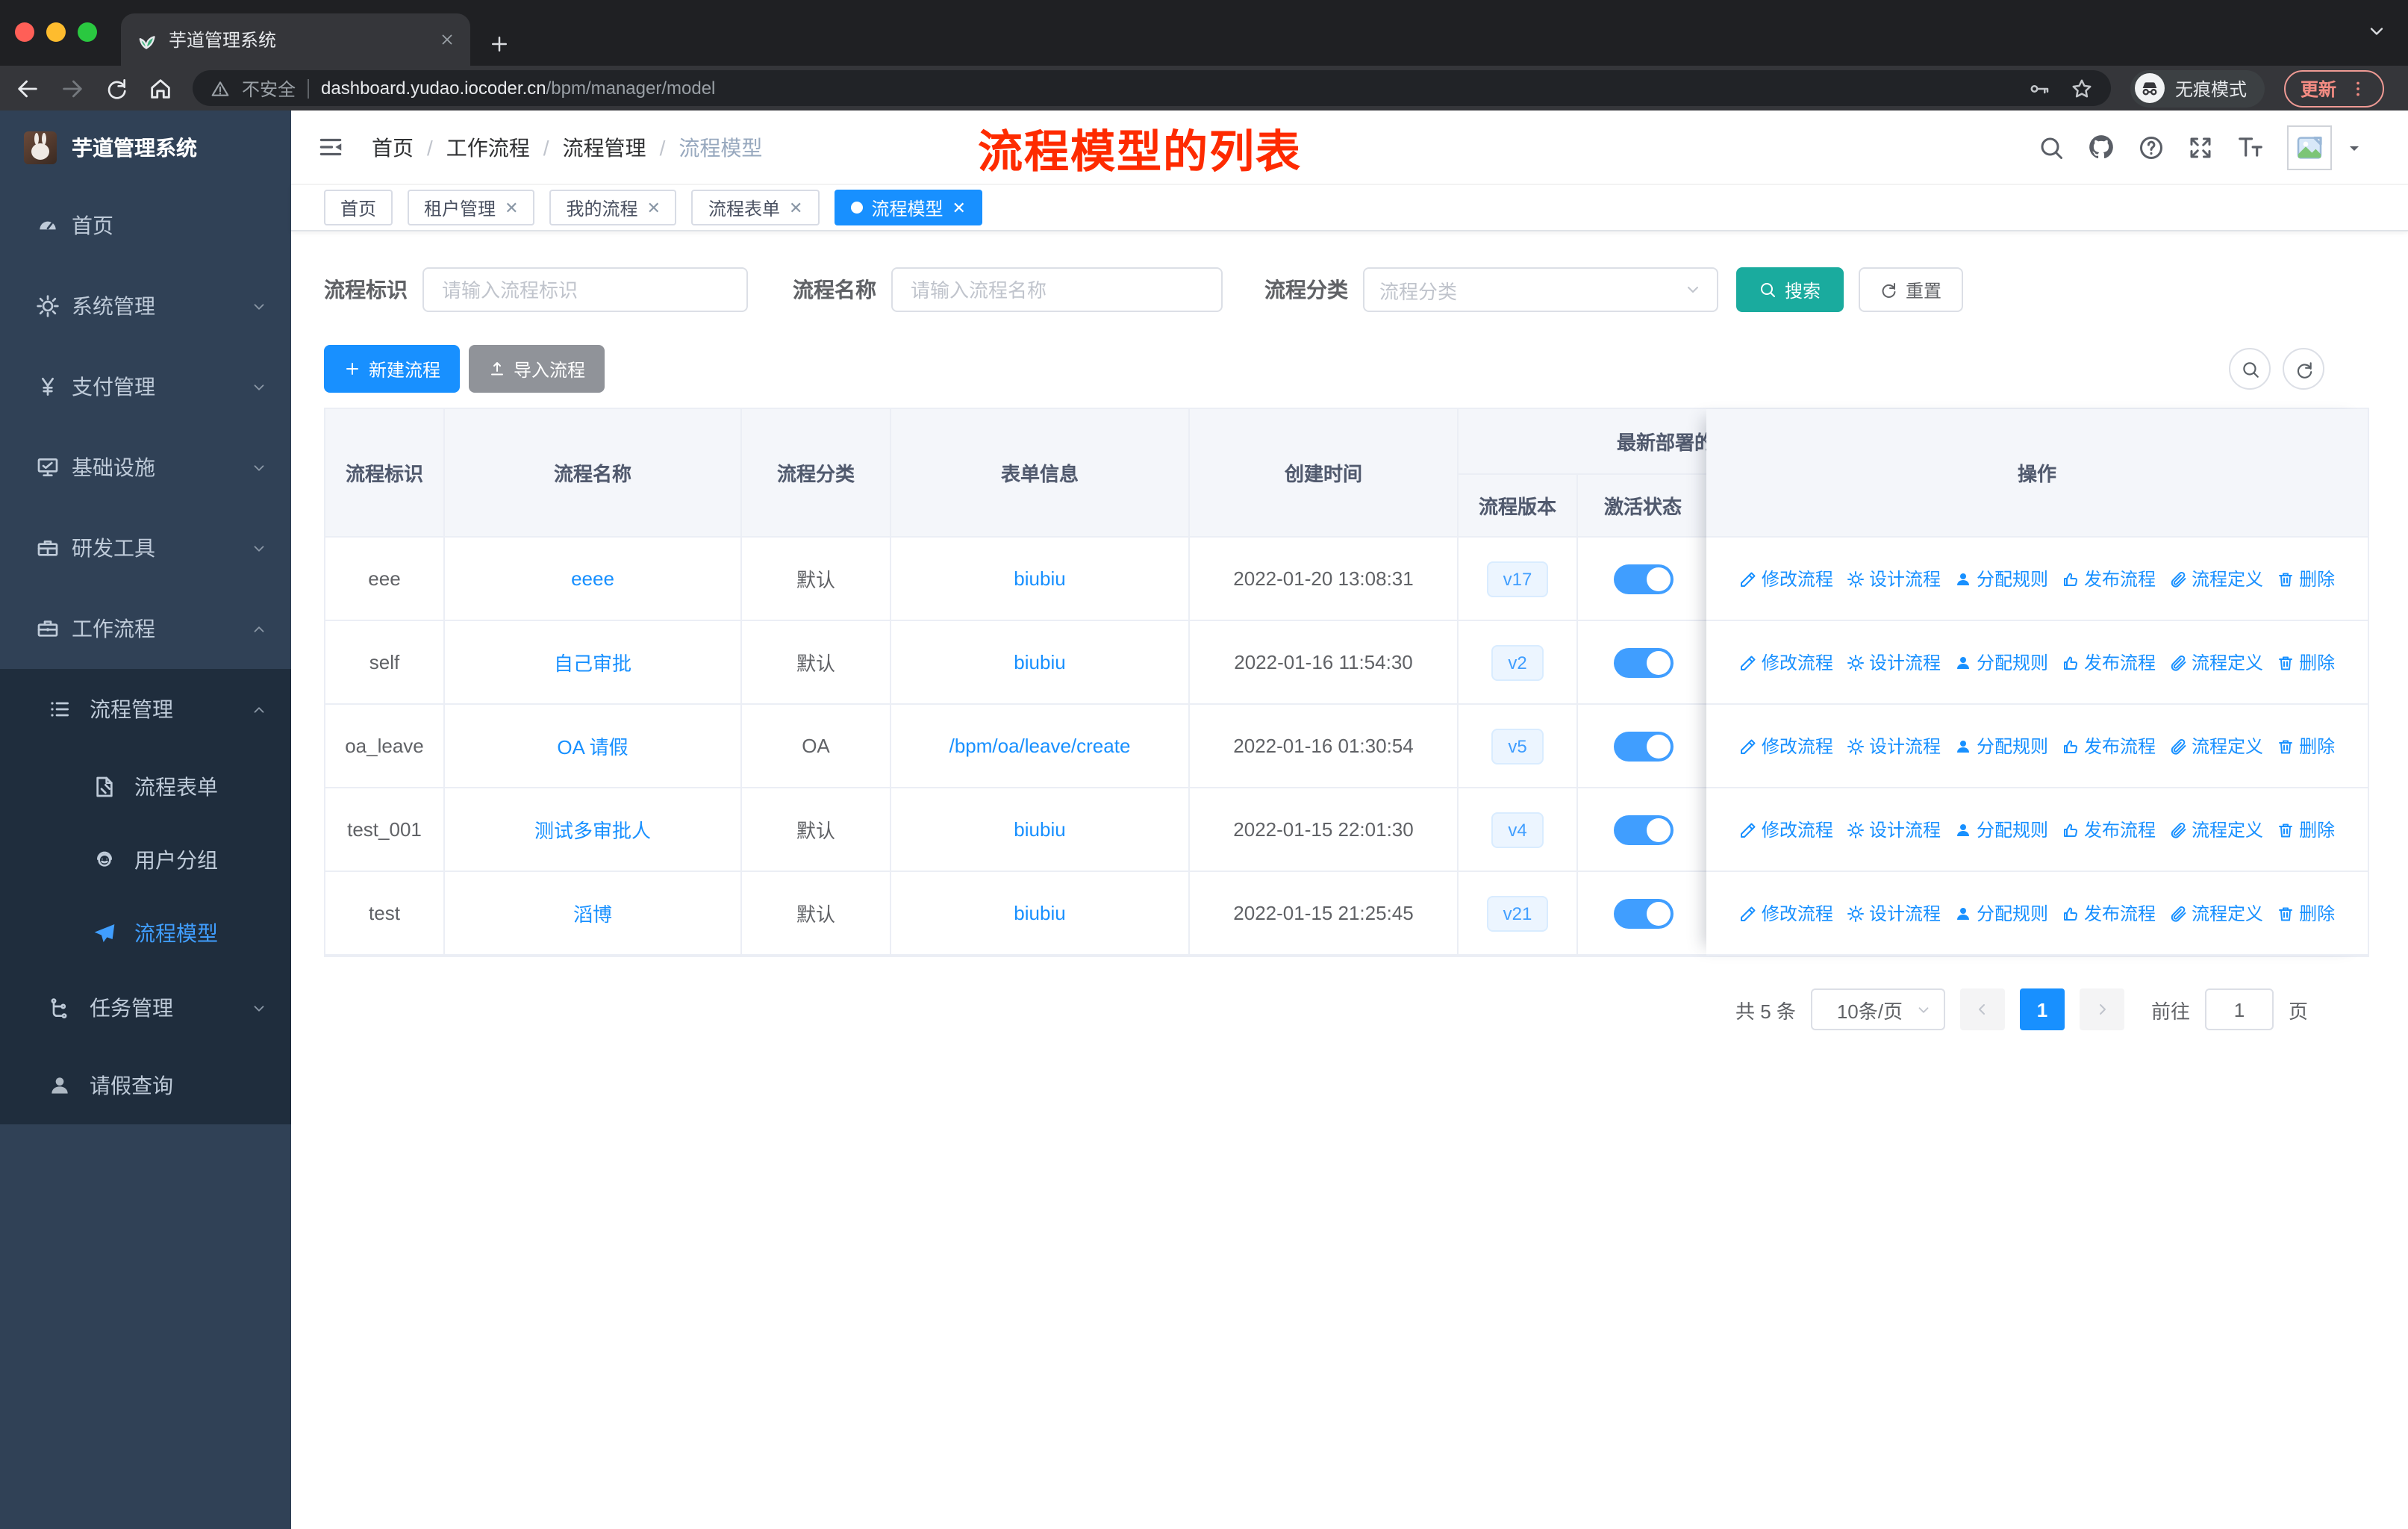 This screenshot has width=2408, height=1529. What do you see at coordinates (537, 369) in the screenshot?
I see `import-process-button: 导入流程` at bounding box center [537, 369].